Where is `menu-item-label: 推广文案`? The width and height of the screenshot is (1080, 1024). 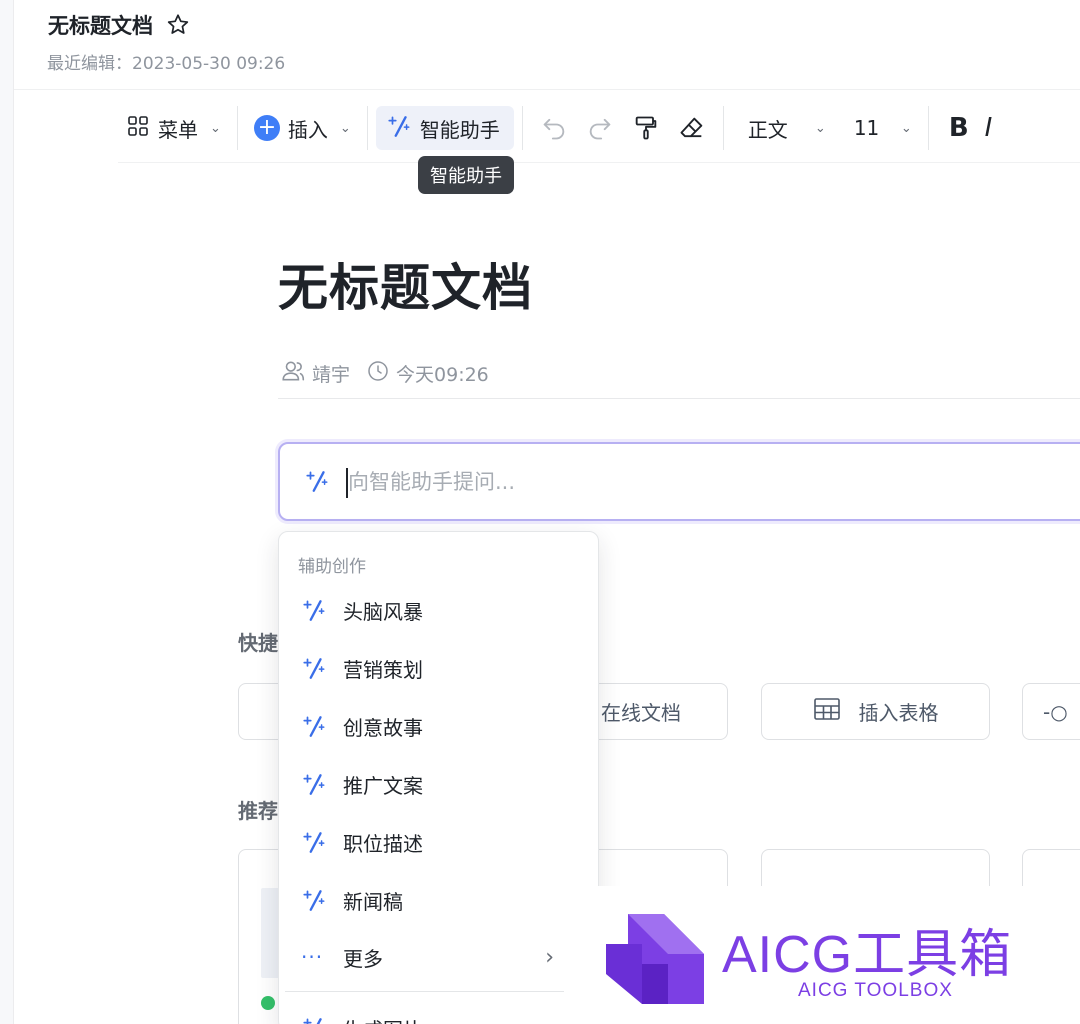
menu-item-label: 推广文案 is located at coordinates (383, 785).